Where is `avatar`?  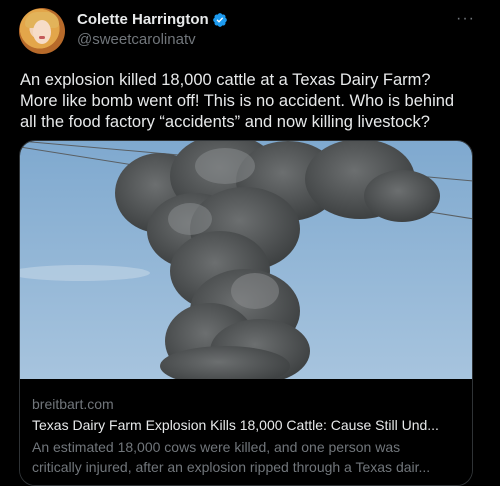
avatar is located at coordinates (42, 31).